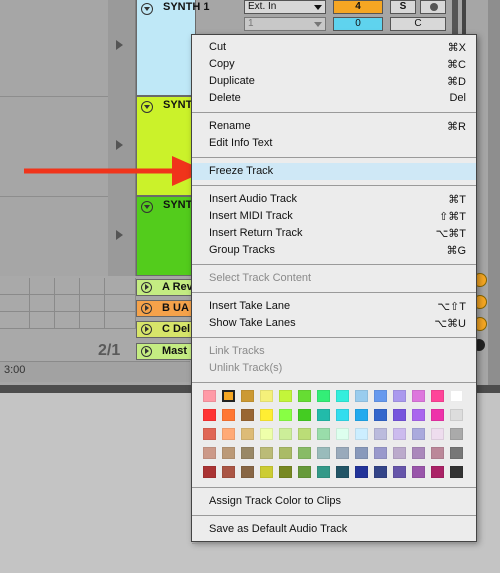  What do you see at coordinates (166, 308) in the screenshot?
I see `return-track-b: B UA` at bounding box center [166, 308].